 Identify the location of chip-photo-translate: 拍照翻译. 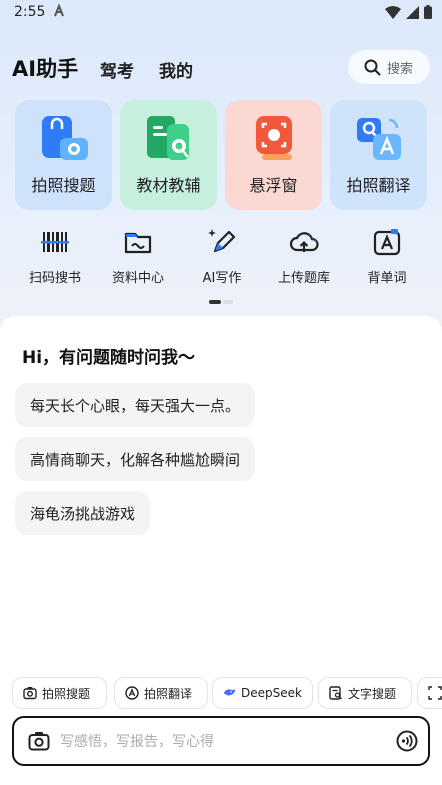
(161, 693).